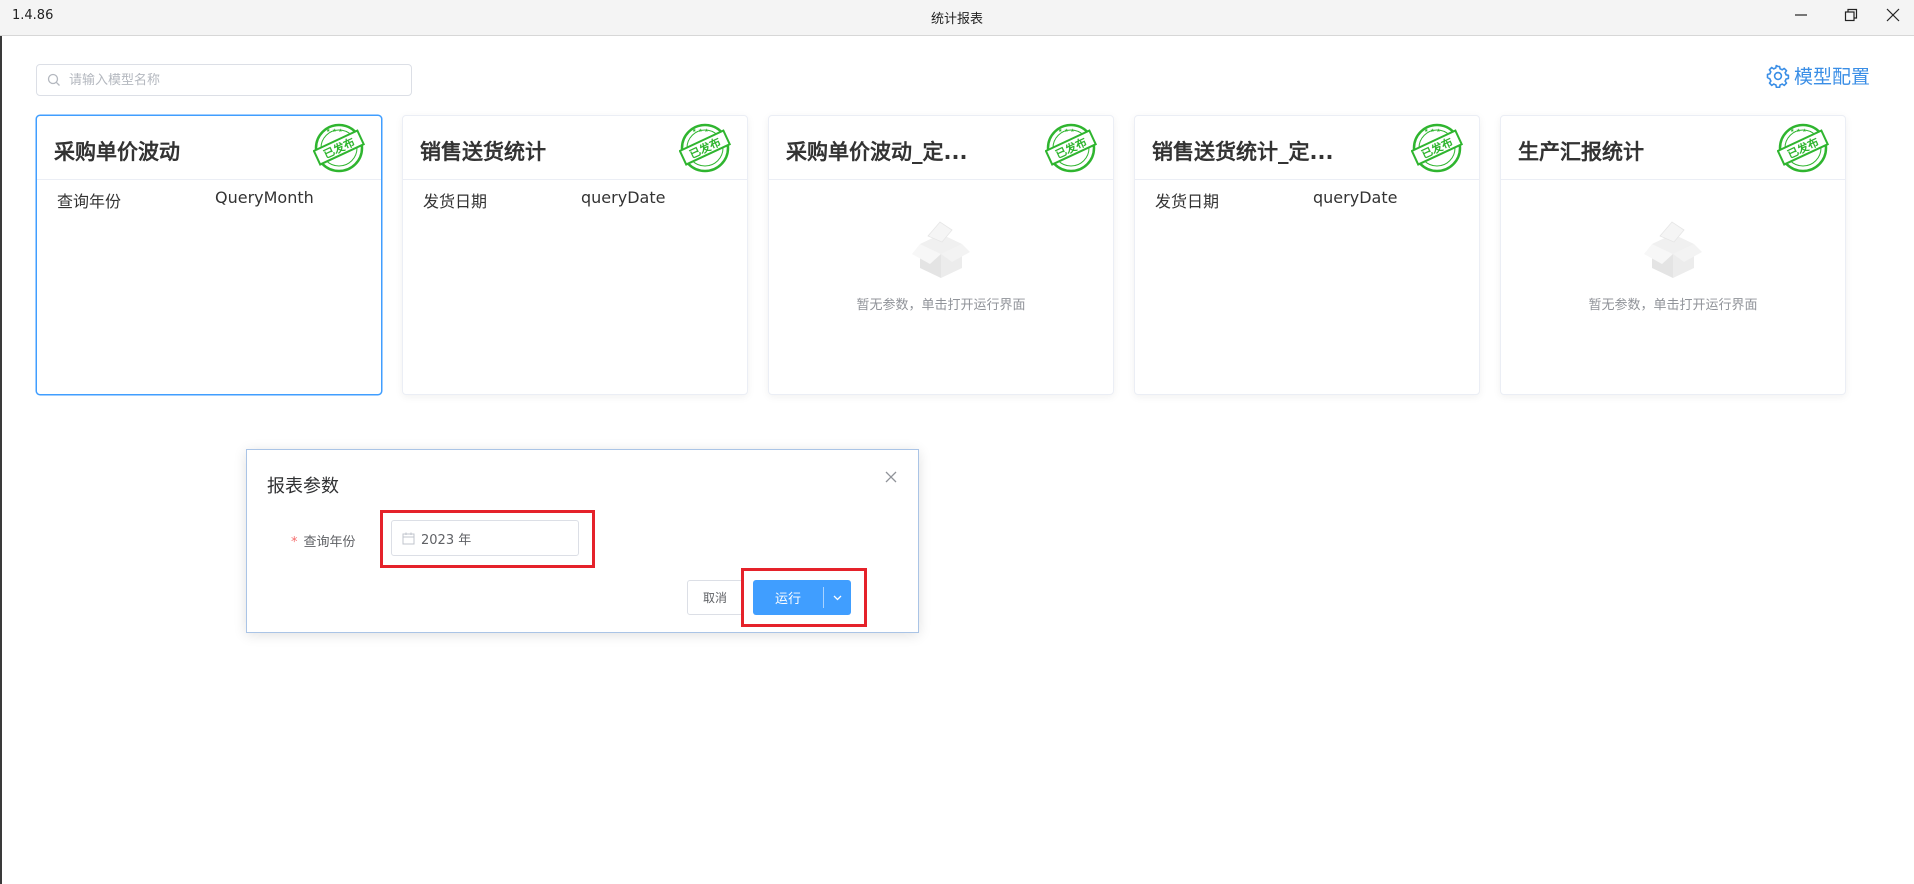 The image size is (1914, 884). Describe the element at coordinates (264, 197) in the screenshot. I see `param-key: QueryMonth` at that location.